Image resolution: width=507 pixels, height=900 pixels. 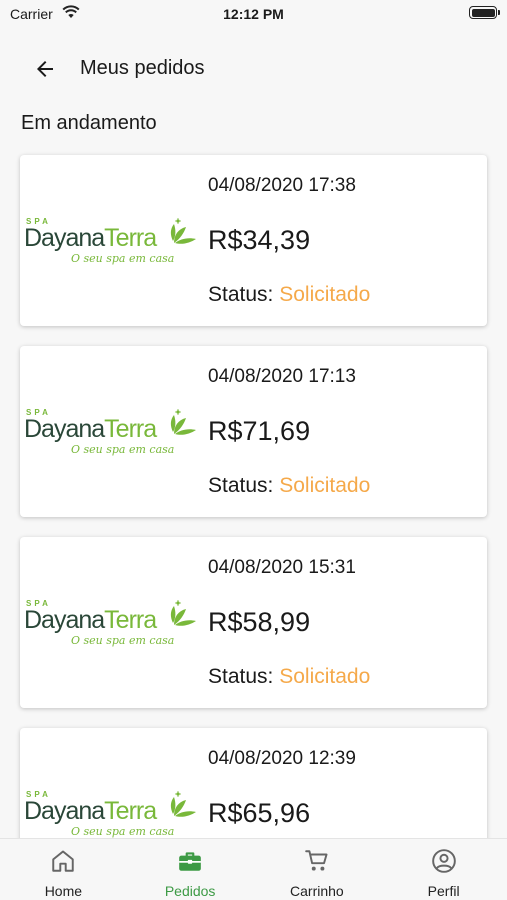 What do you see at coordinates (484, 12) in the screenshot?
I see `battery-icon` at bounding box center [484, 12].